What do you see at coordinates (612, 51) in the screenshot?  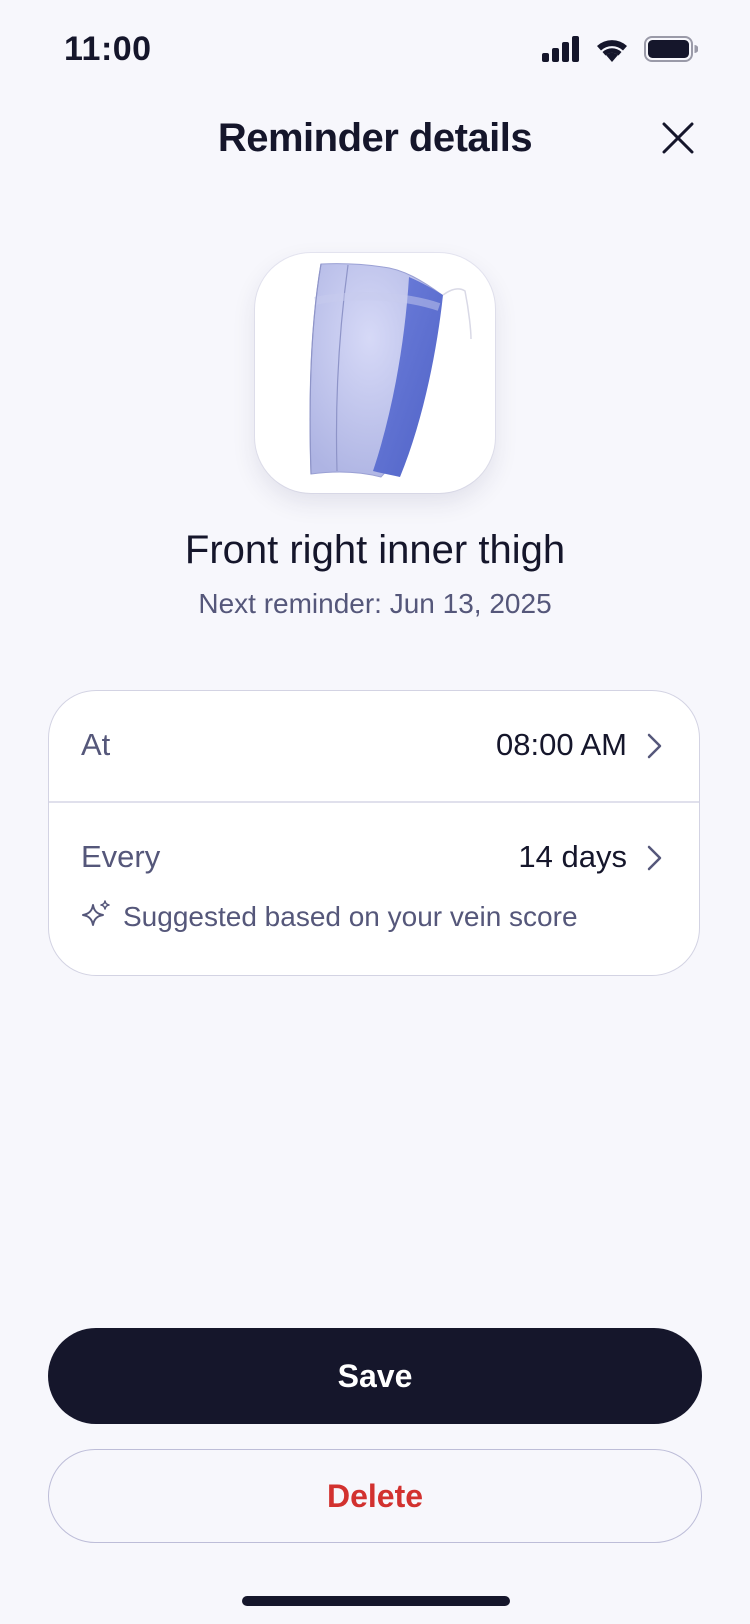 I see `wifi-icon` at bounding box center [612, 51].